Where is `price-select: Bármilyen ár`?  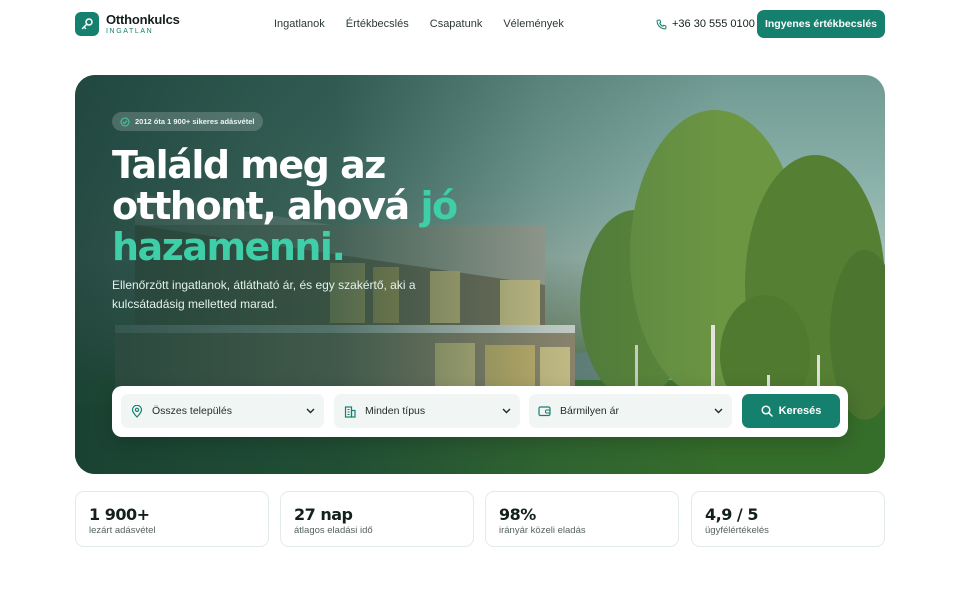
price-select: Bármilyen ár is located at coordinates (630, 411).